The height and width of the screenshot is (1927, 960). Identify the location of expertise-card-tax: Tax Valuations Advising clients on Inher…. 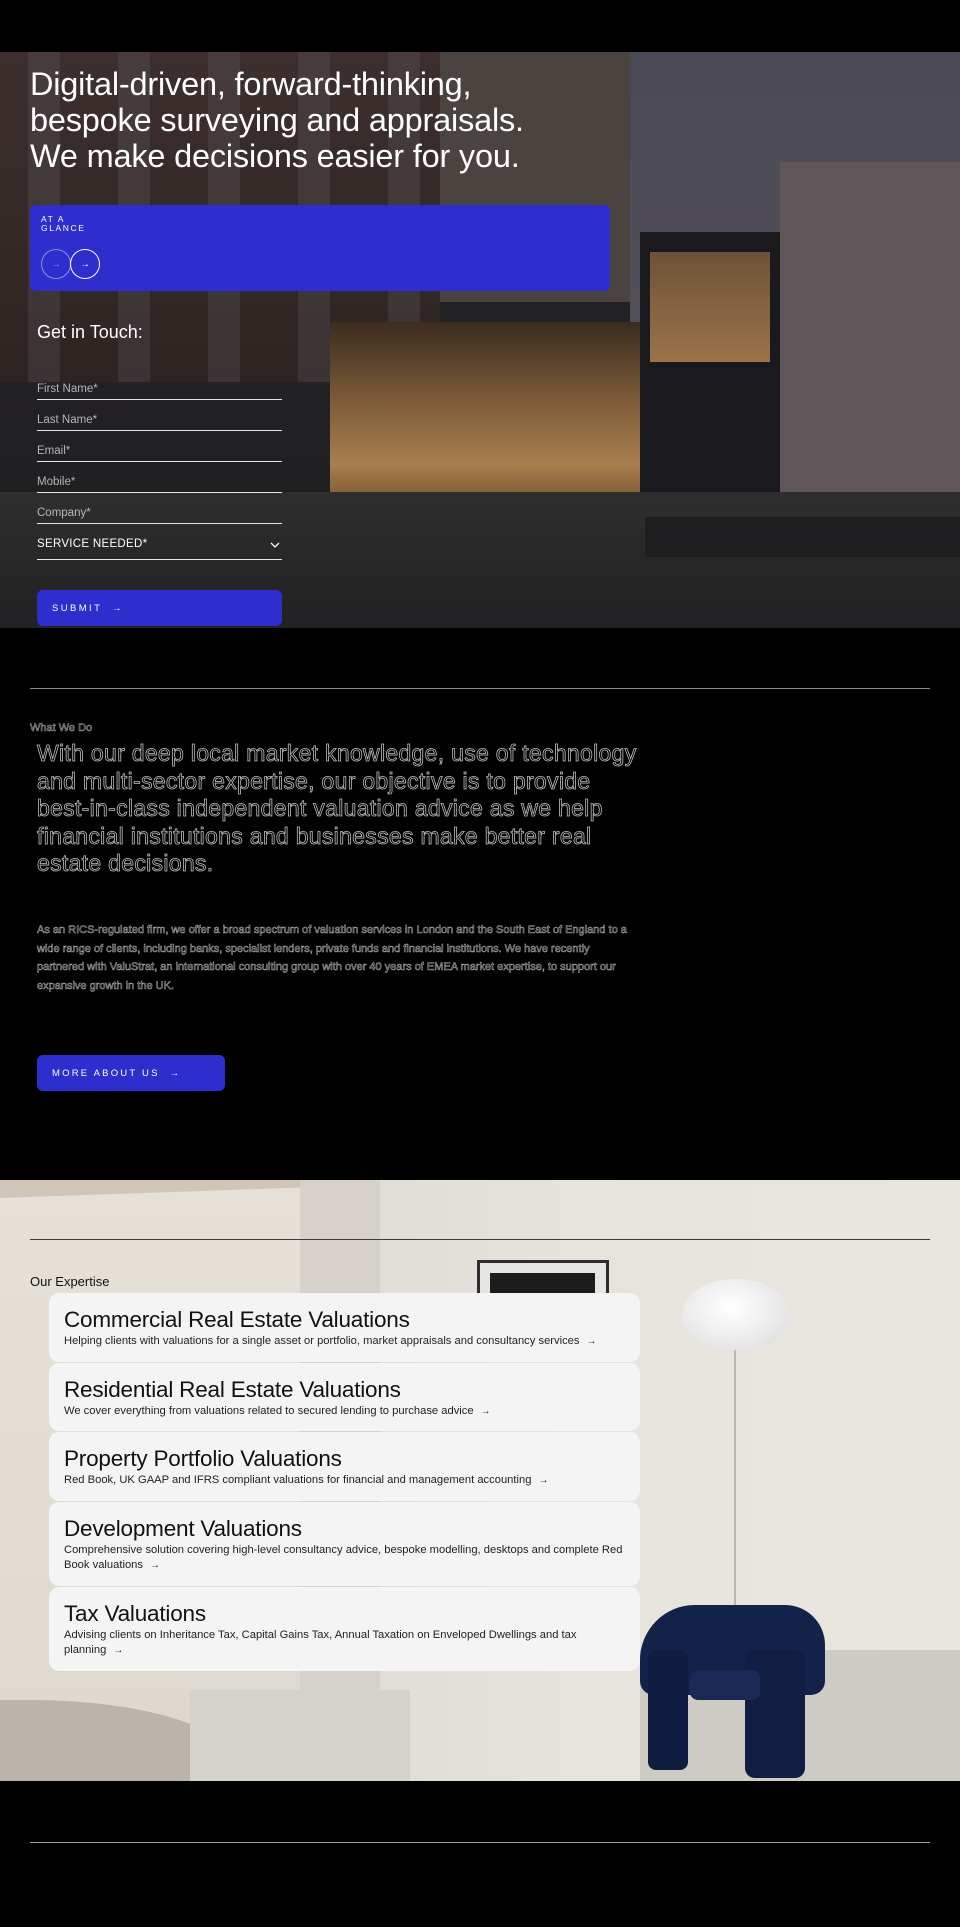
(344, 1628).